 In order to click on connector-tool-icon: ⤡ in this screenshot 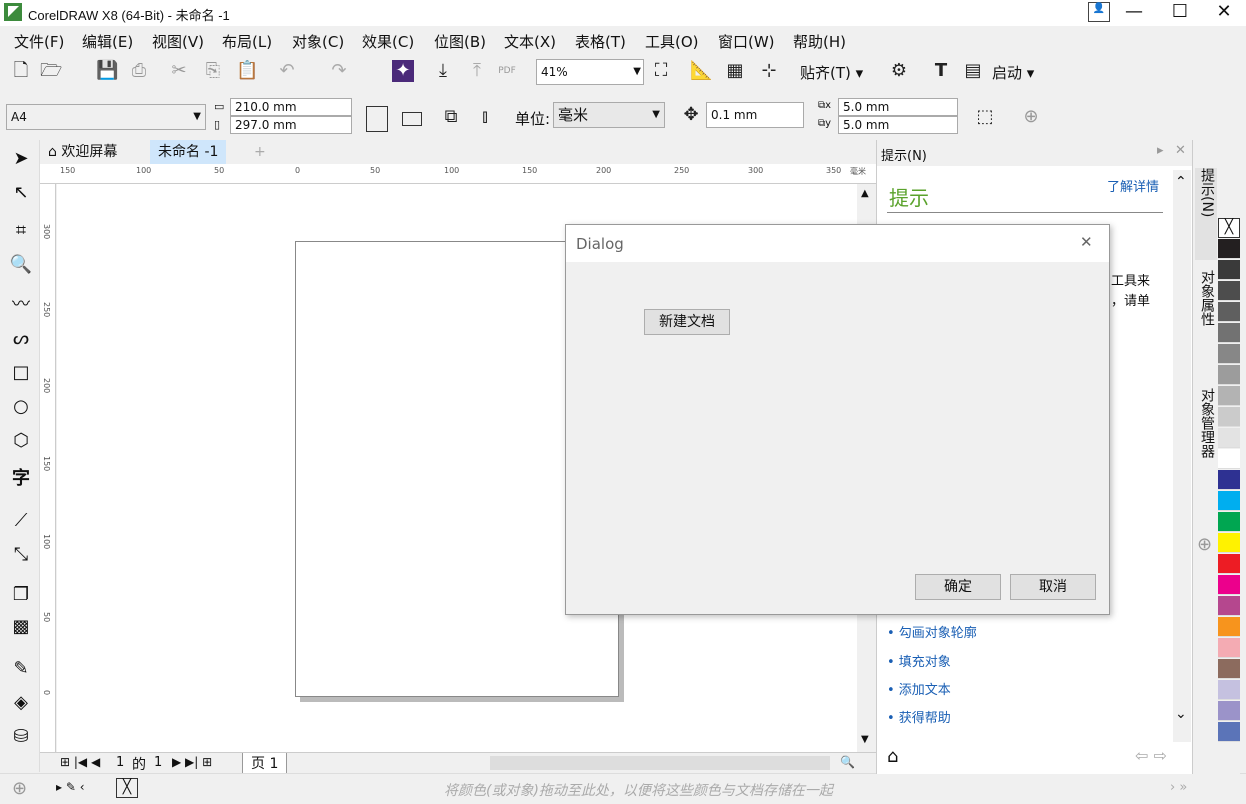, I will do `click(21, 555)`.